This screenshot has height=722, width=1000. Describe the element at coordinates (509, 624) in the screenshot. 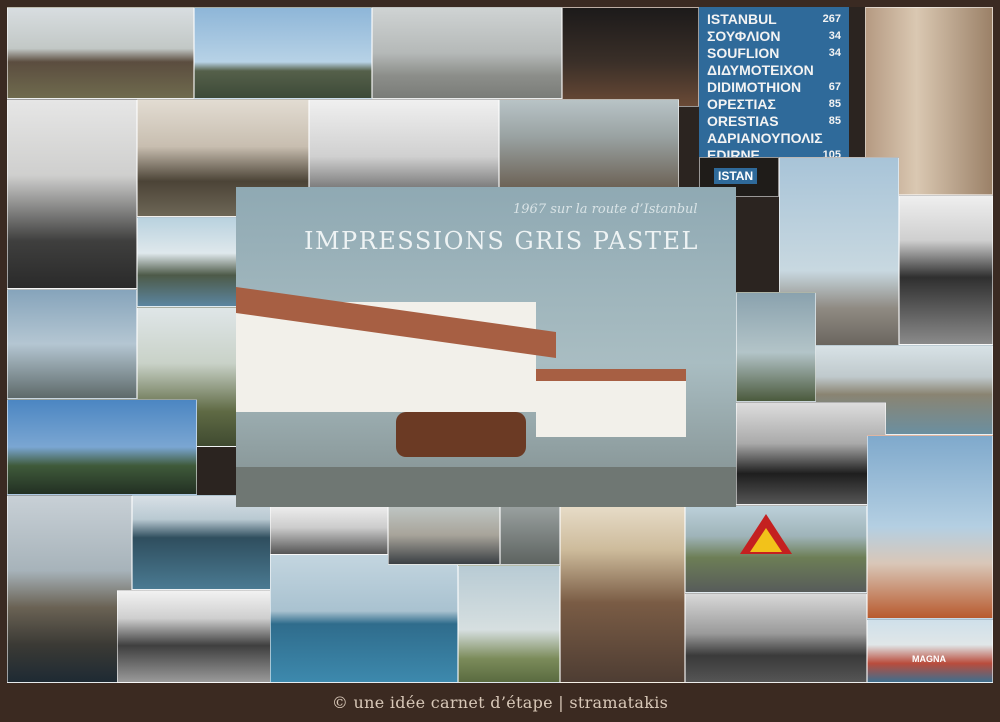

I see `photo-thistle` at that location.